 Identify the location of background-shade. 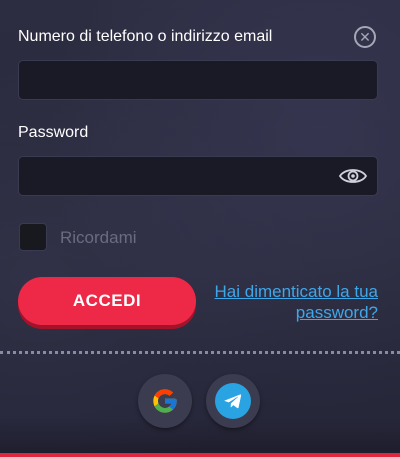
(200, 437).